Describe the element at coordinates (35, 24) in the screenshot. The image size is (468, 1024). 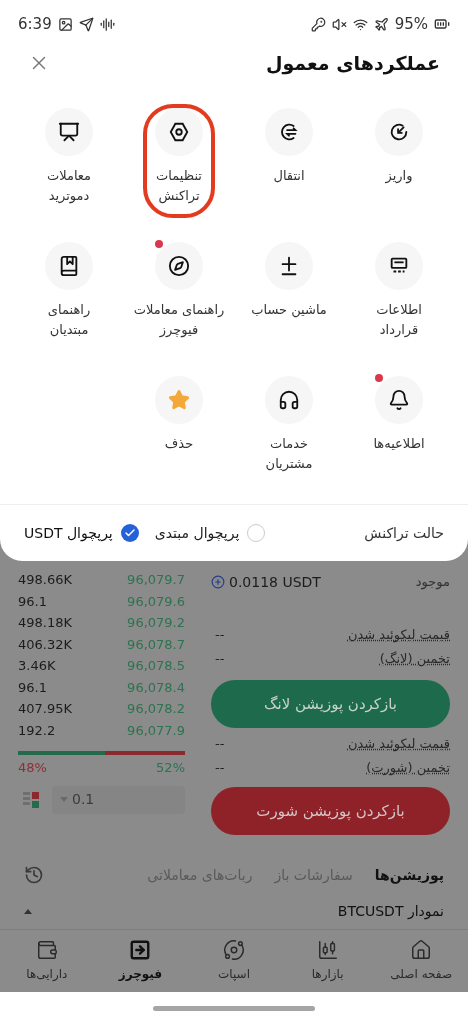
I see `clock-time: 6:39` at that location.